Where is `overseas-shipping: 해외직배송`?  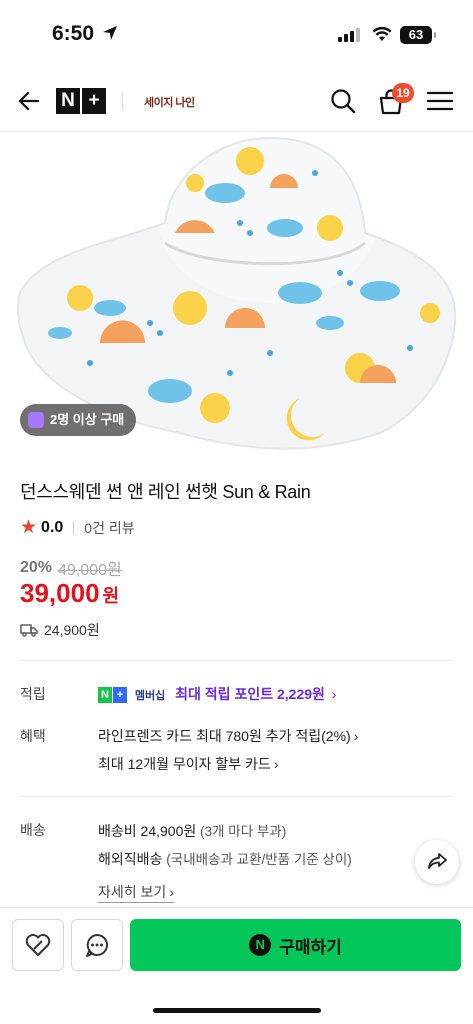
overseas-shipping: 해외직배송 is located at coordinates (130, 859).